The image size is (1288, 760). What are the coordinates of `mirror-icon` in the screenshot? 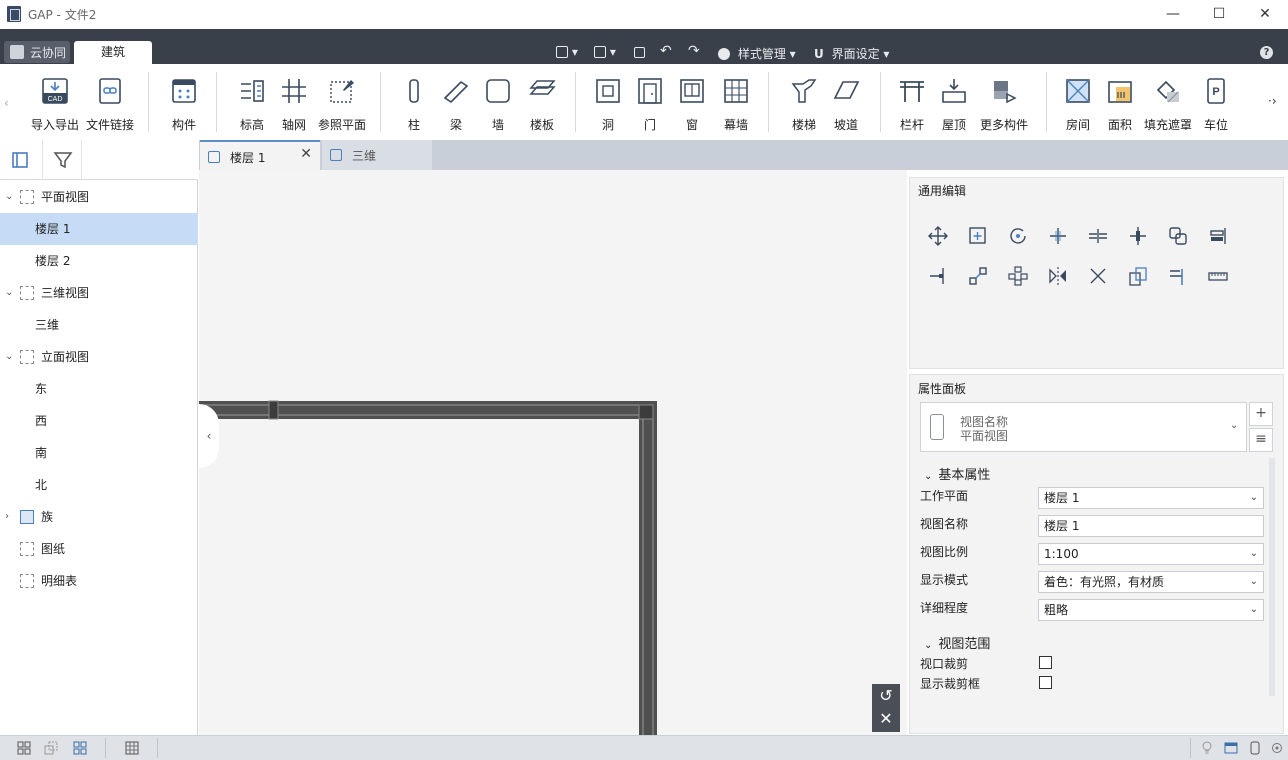 It's located at (1058, 276).